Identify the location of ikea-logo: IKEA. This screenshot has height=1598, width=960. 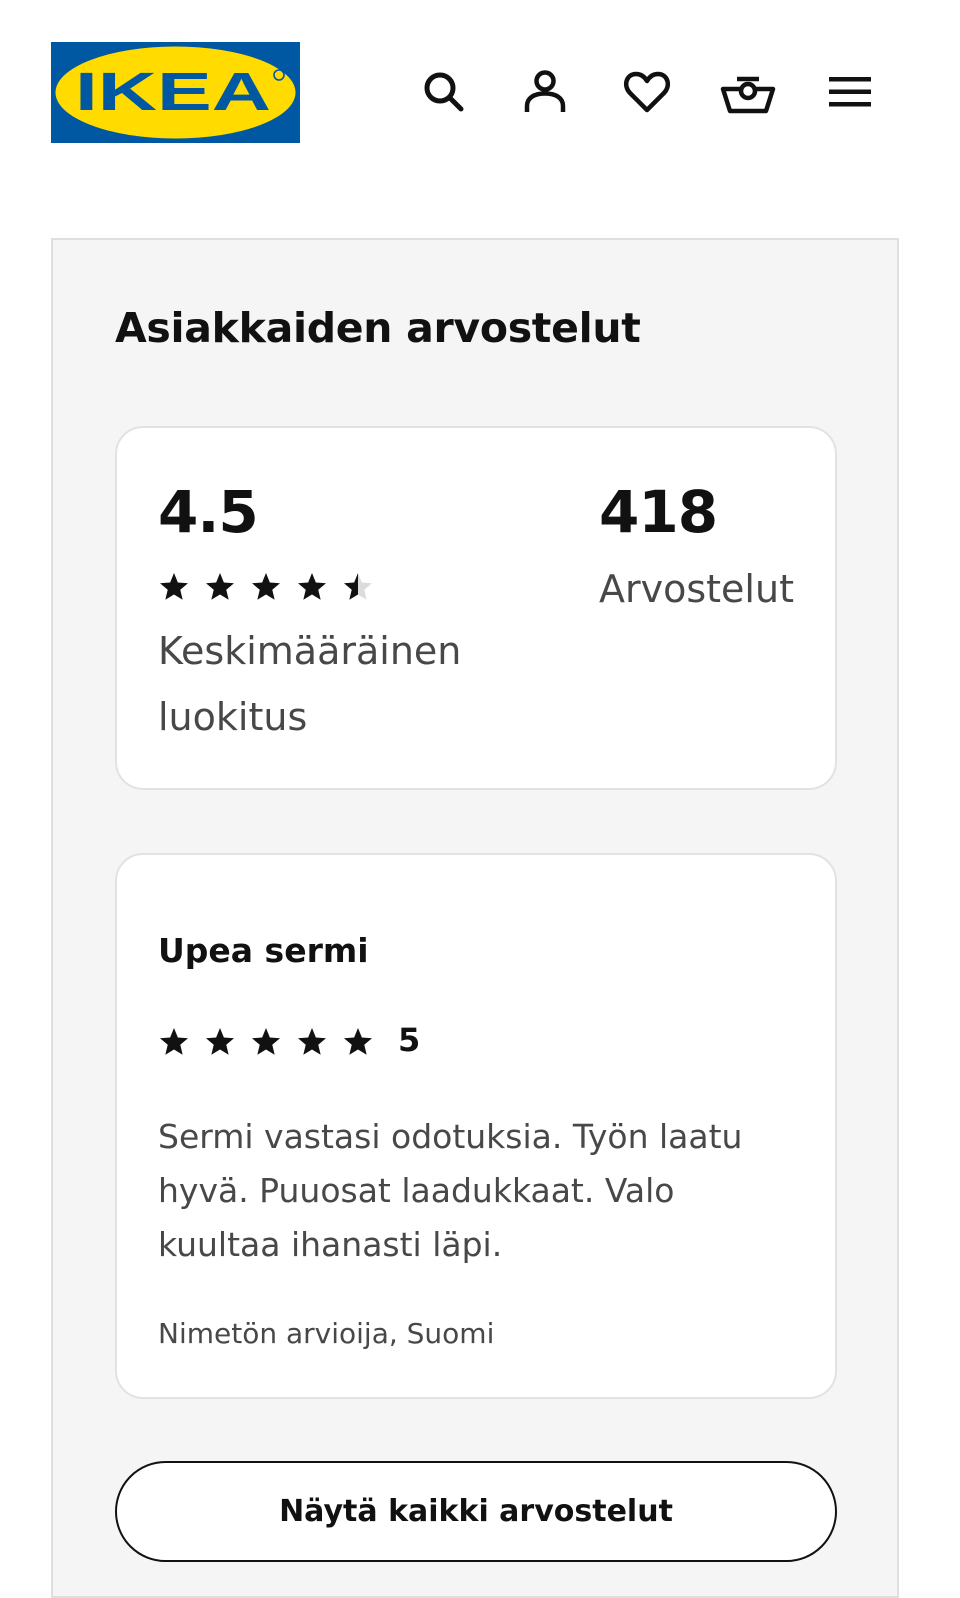
(175, 92).